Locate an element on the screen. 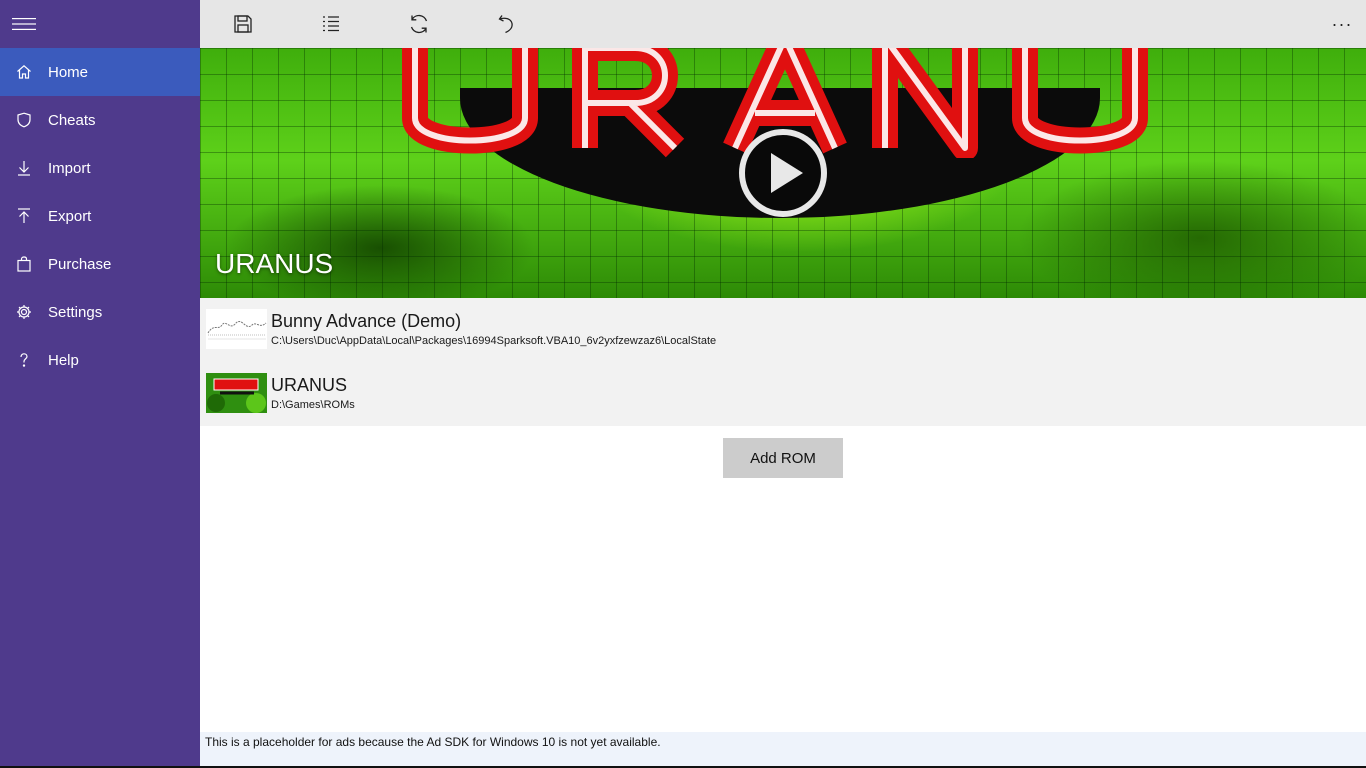 The image size is (1366, 768). rom-name: Bunny Advance (Demo) is located at coordinates (366, 321).